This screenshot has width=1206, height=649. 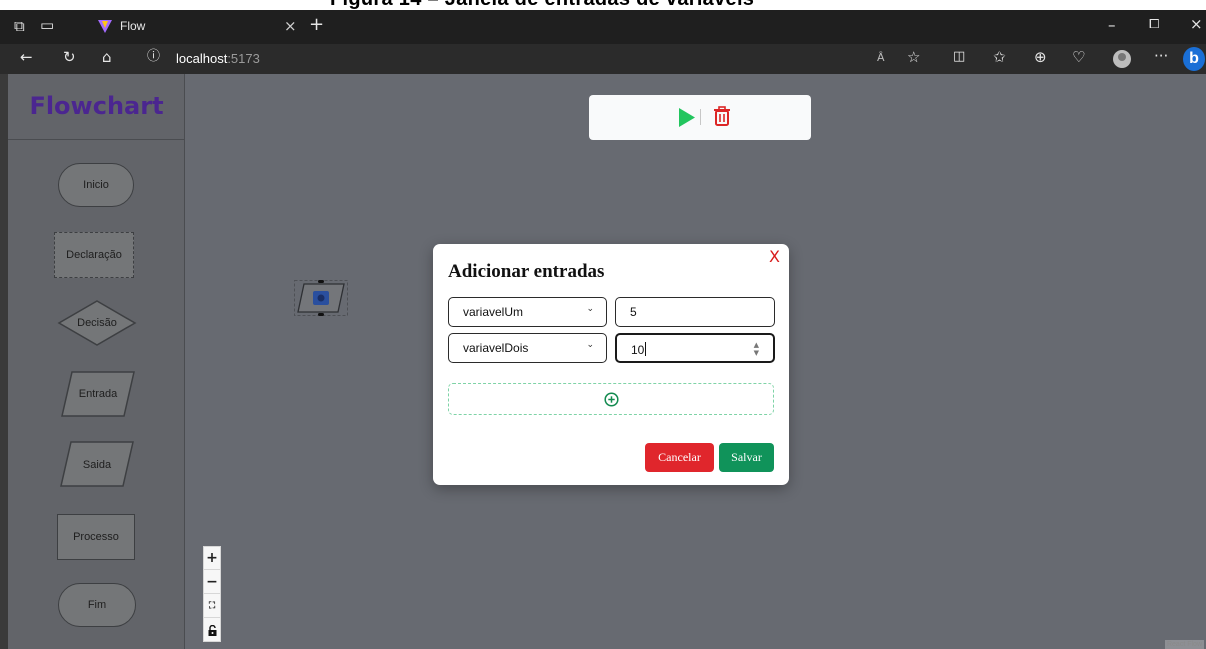 What do you see at coordinates (695, 312) in the screenshot?
I see `value-input-1: 5` at bounding box center [695, 312].